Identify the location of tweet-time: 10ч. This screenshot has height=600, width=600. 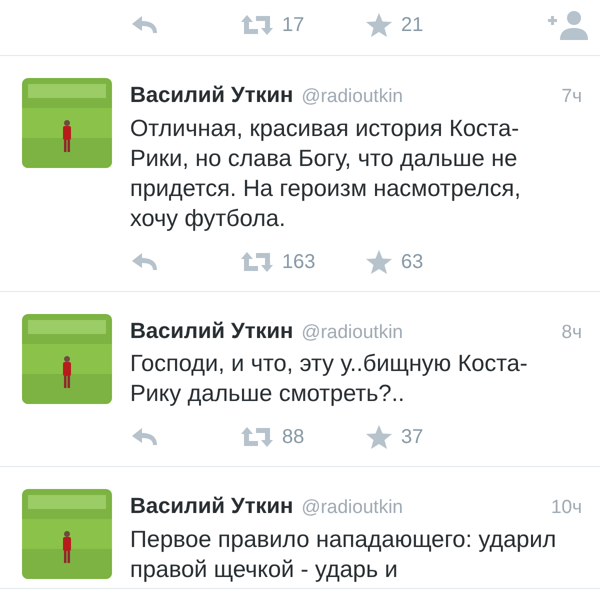
(566, 508).